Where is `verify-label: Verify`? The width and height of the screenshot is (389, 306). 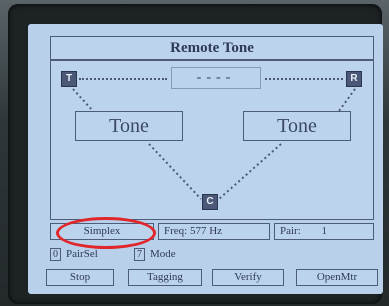 verify-label: Verify is located at coordinates (248, 277).